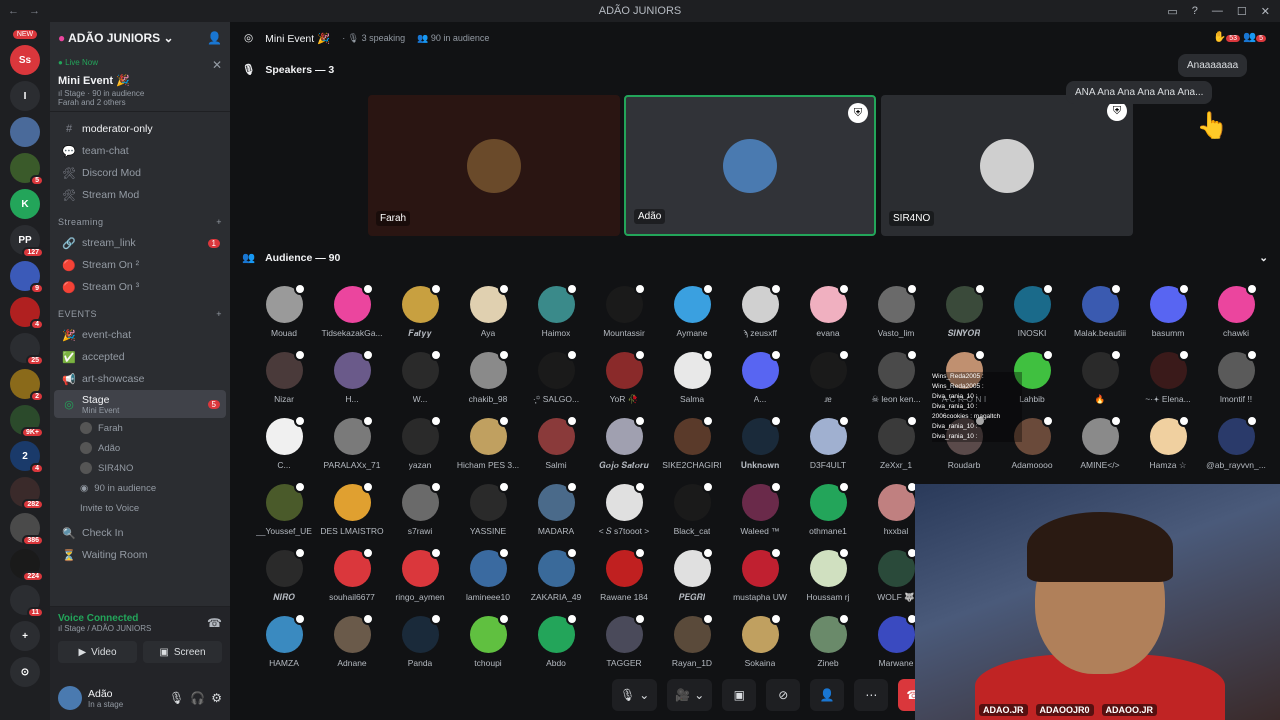 The height and width of the screenshot is (720, 1280). I want to click on channel-check-in: 🔍 Check In, so click(140, 533).